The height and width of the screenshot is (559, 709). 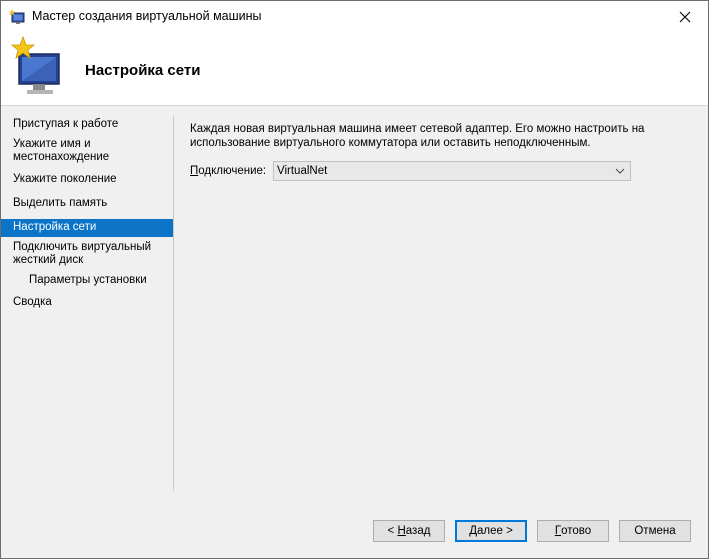 I want to click on finish-button-label: отово, so click(x=576, y=531).